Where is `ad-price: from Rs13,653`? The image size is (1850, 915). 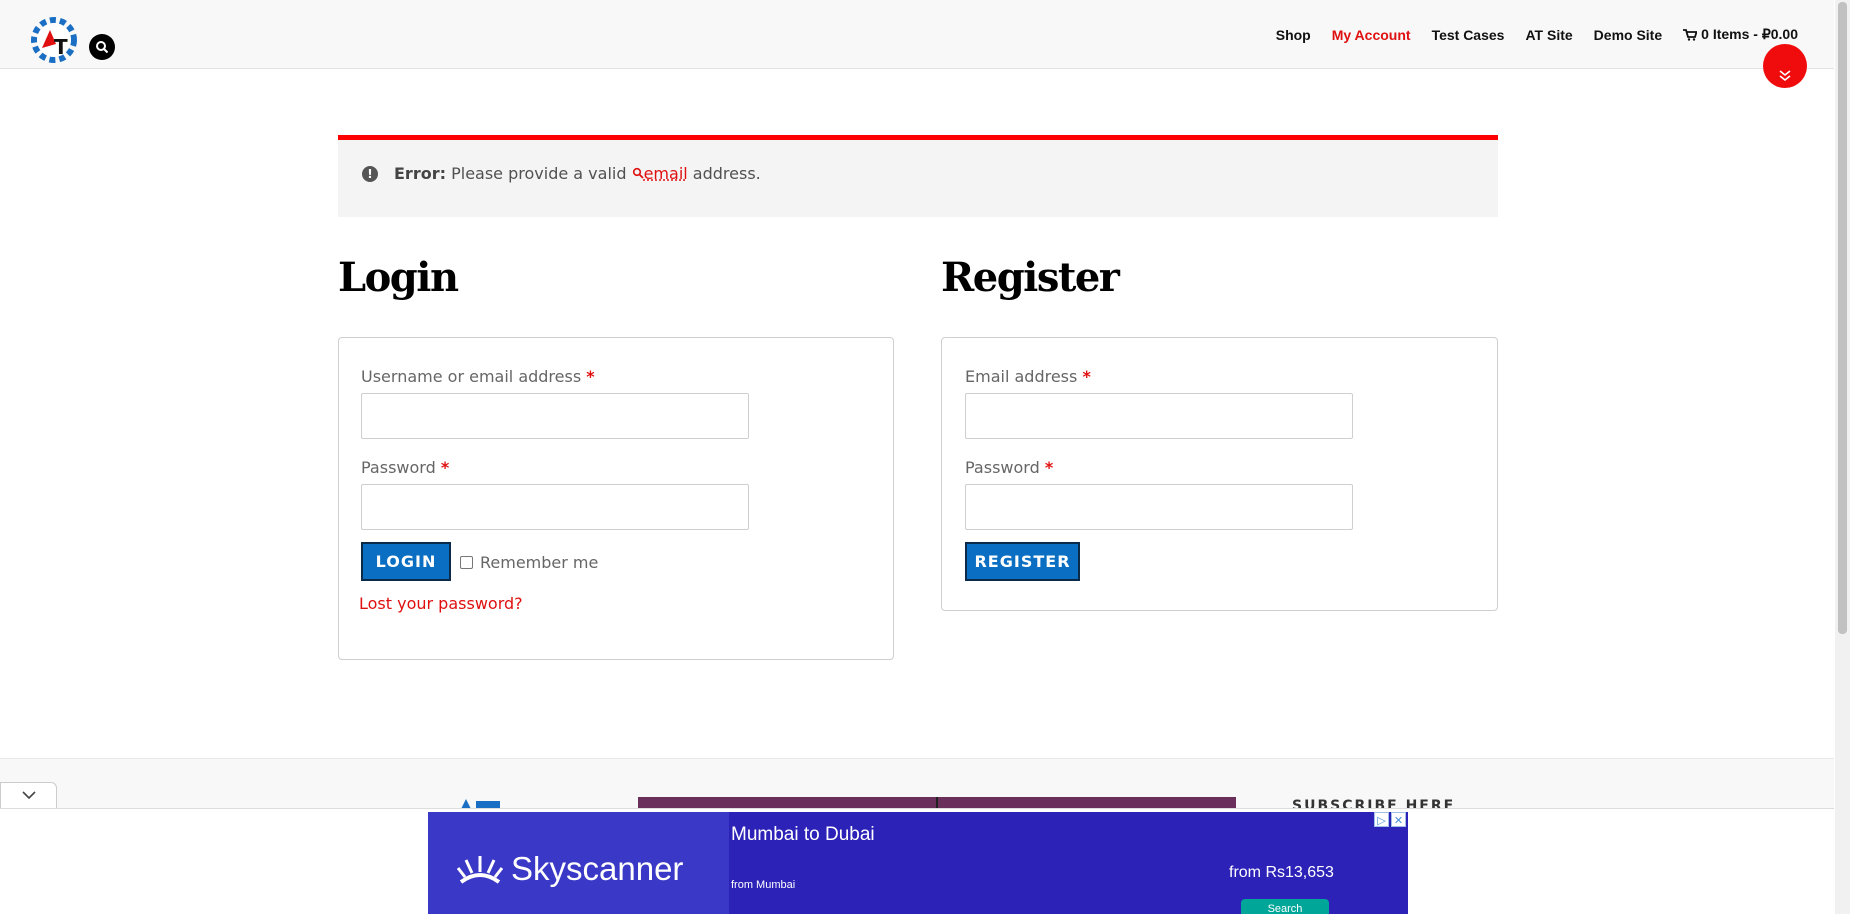
ad-price: from Rs13,653 is located at coordinates (1281, 872).